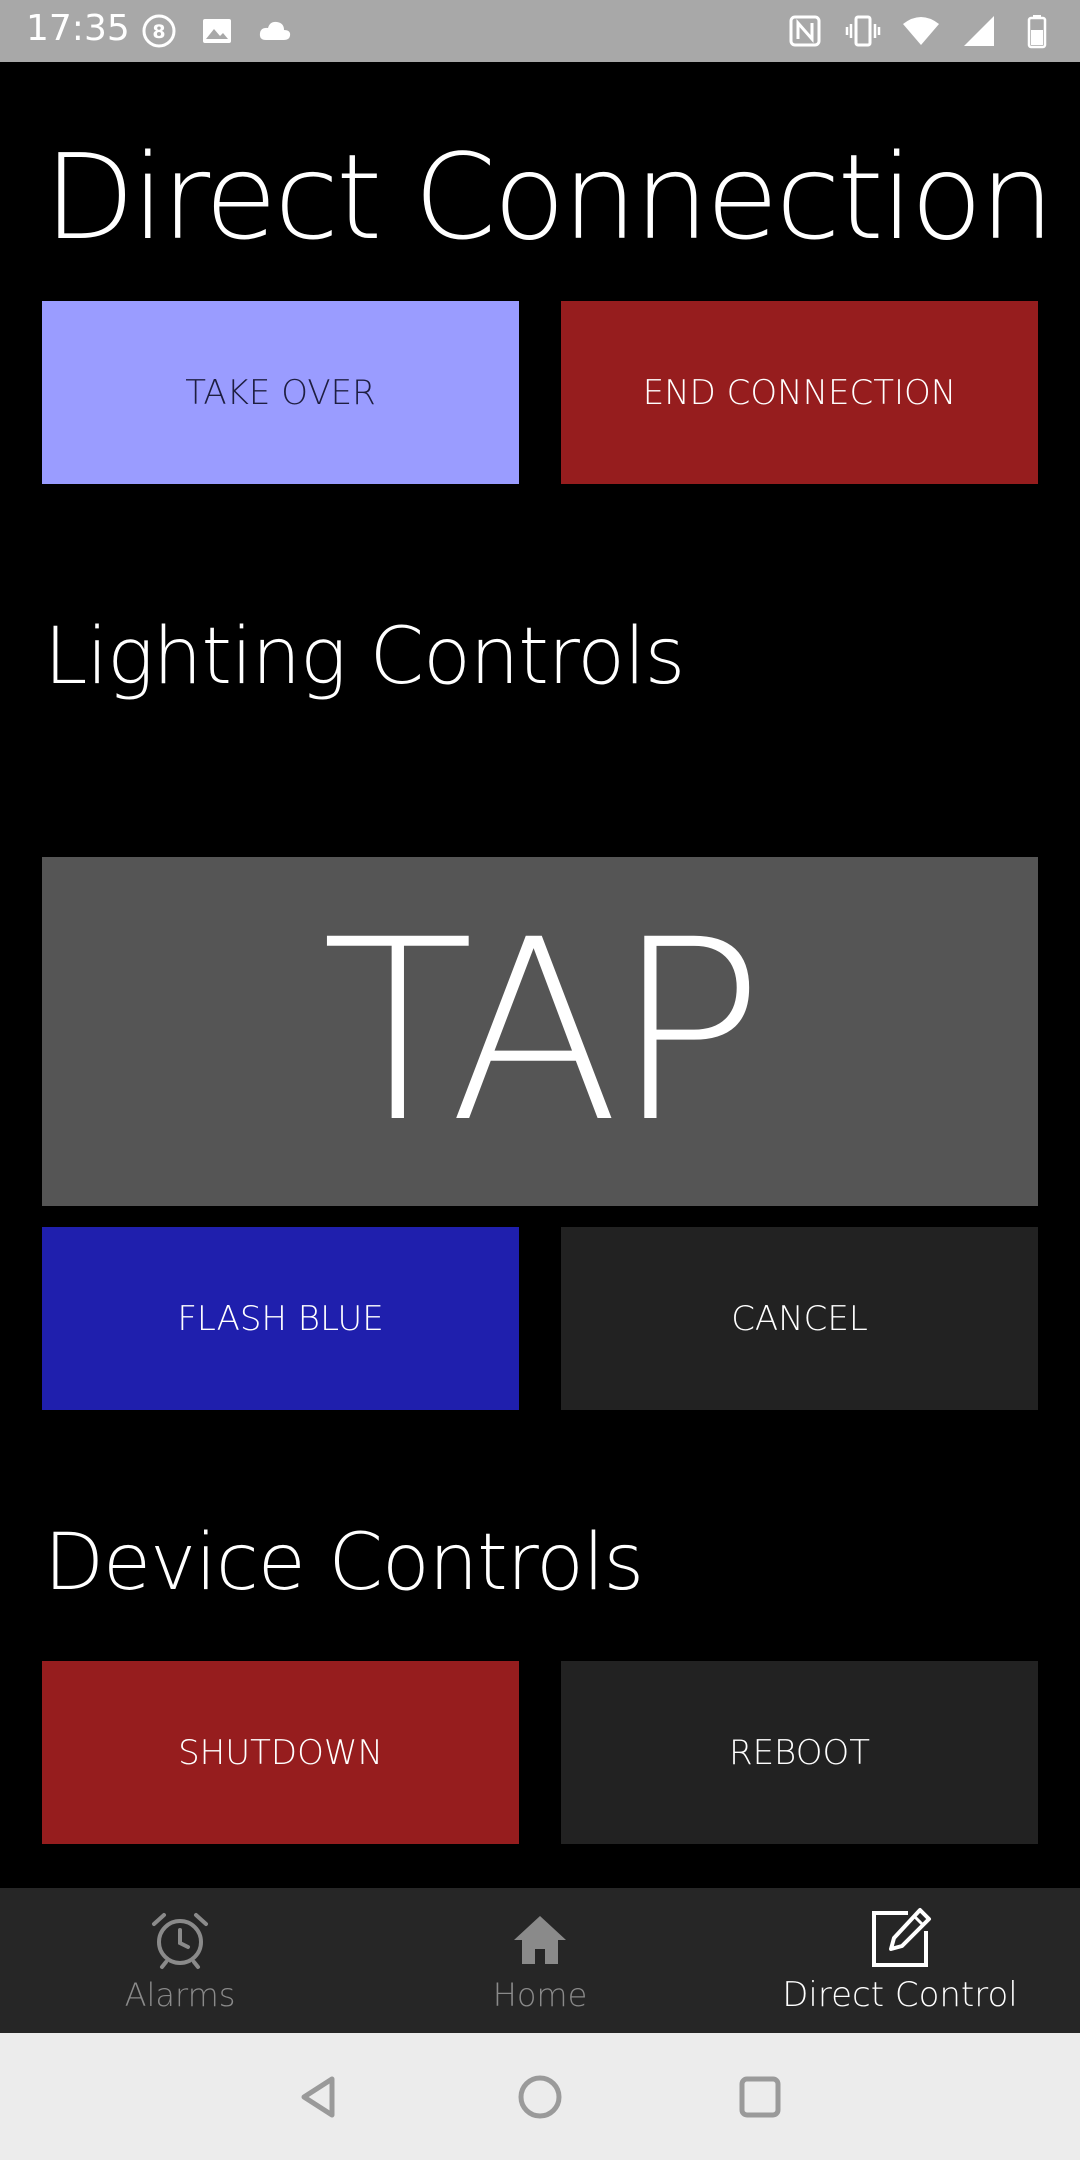 The height and width of the screenshot is (2160, 1080). I want to click on wifi-icon, so click(921, 31).